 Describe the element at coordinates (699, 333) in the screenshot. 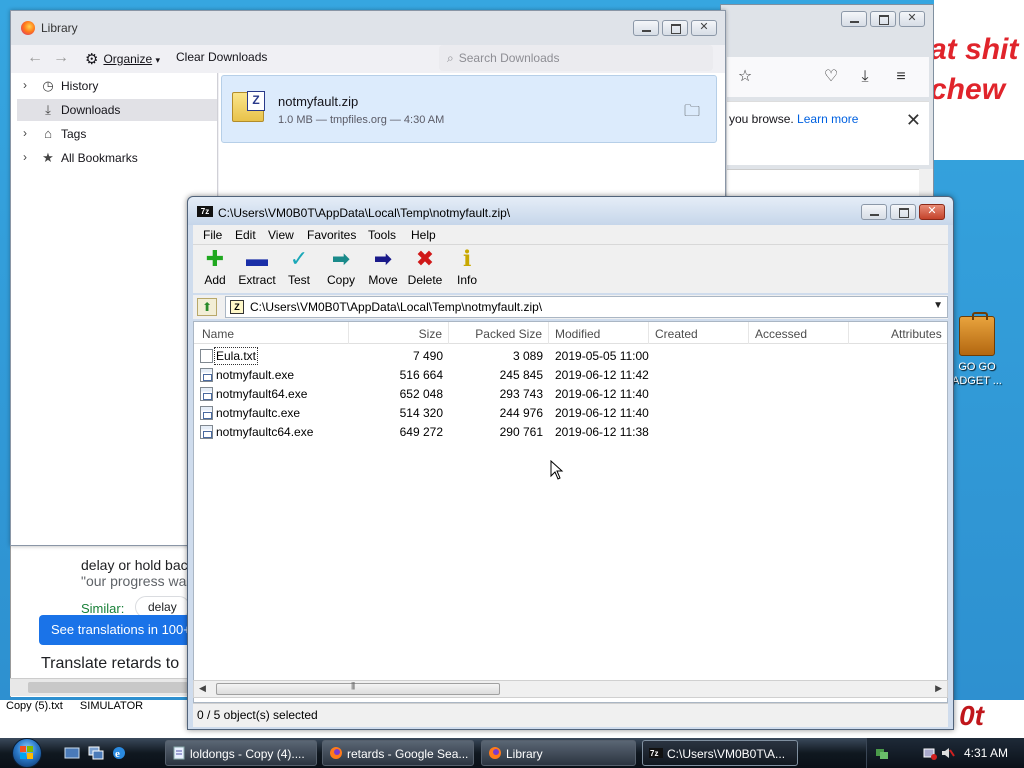

I see `column-created: Created` at that location.